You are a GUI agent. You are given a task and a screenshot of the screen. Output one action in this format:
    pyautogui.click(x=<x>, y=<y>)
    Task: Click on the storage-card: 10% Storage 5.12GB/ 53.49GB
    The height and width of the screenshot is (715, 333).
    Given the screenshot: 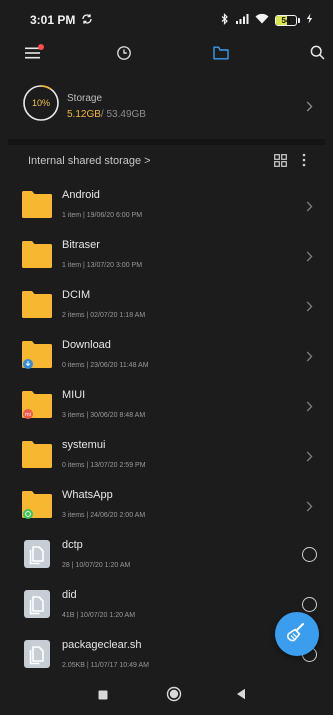 What is the action you would take?
    pyautogui.click(x=166, y=107)
    